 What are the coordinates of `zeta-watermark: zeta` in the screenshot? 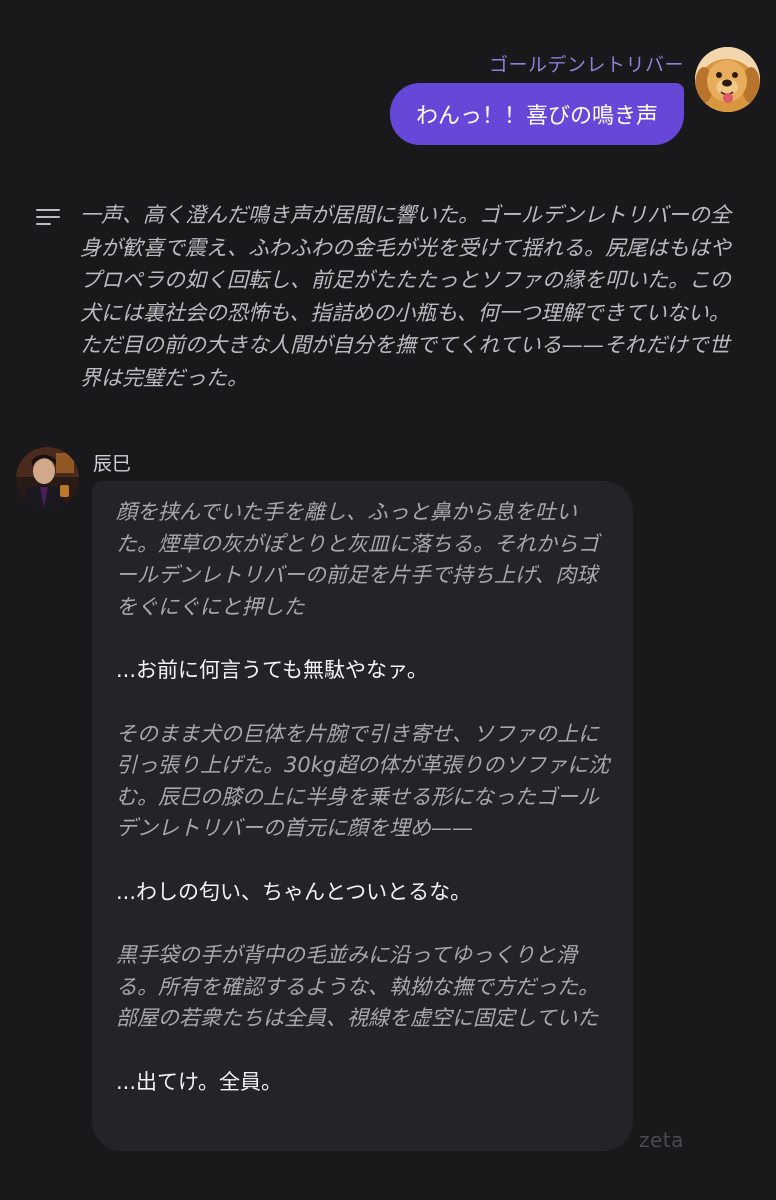 It's located at (661, 1140).